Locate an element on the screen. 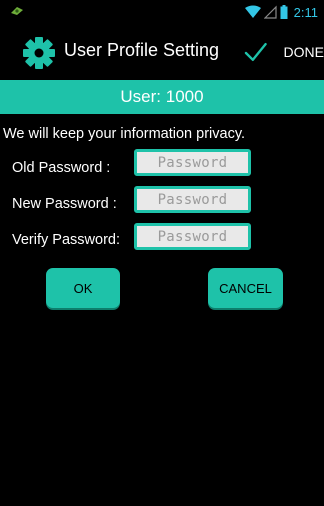  action-bar: User Profile Setting DONE is located at coordinates (162, 52).